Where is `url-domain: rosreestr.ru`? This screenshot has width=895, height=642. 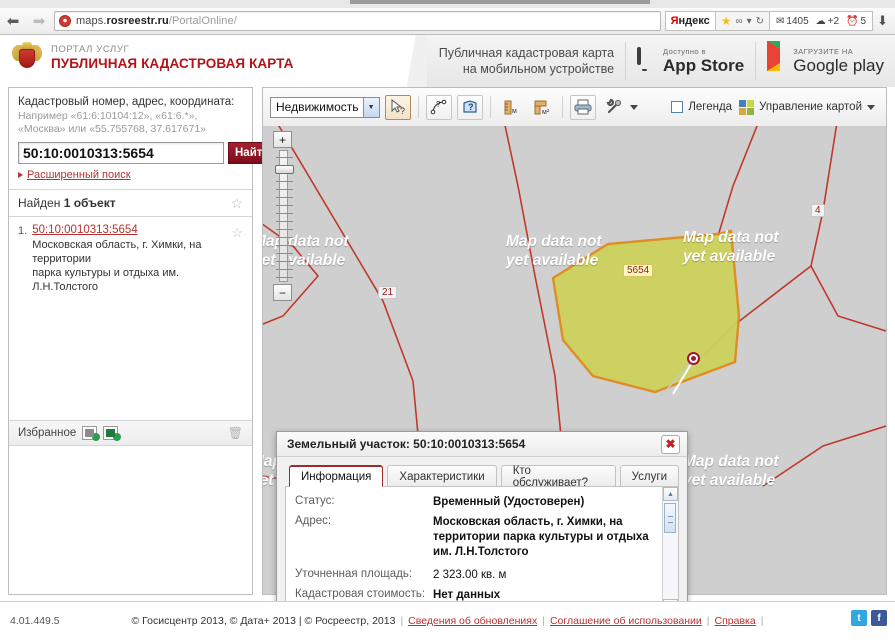 url-domain: rosreestr.ru is located at coordinates (137, 21).